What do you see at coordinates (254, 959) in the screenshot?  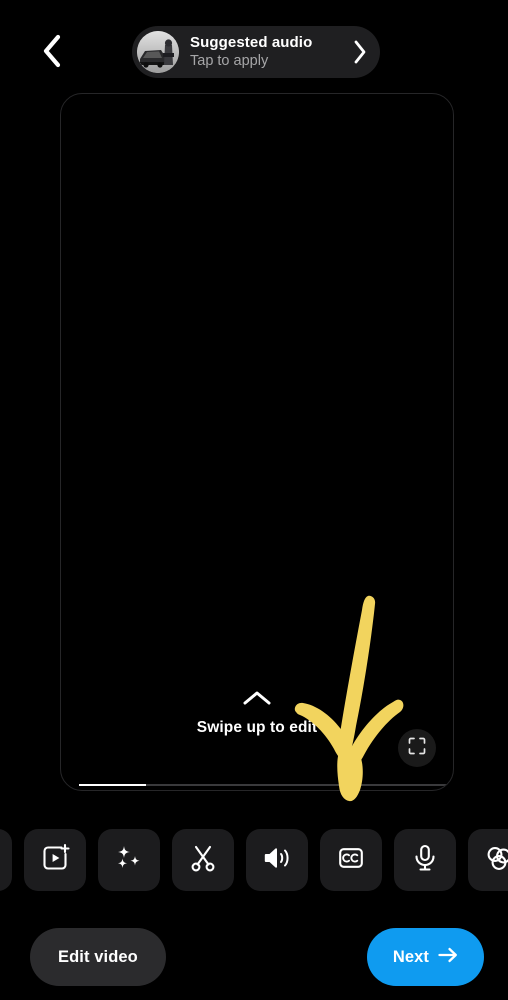 I see `bottom-action-bar: Edit video Next` at bounding box center [254, 959].